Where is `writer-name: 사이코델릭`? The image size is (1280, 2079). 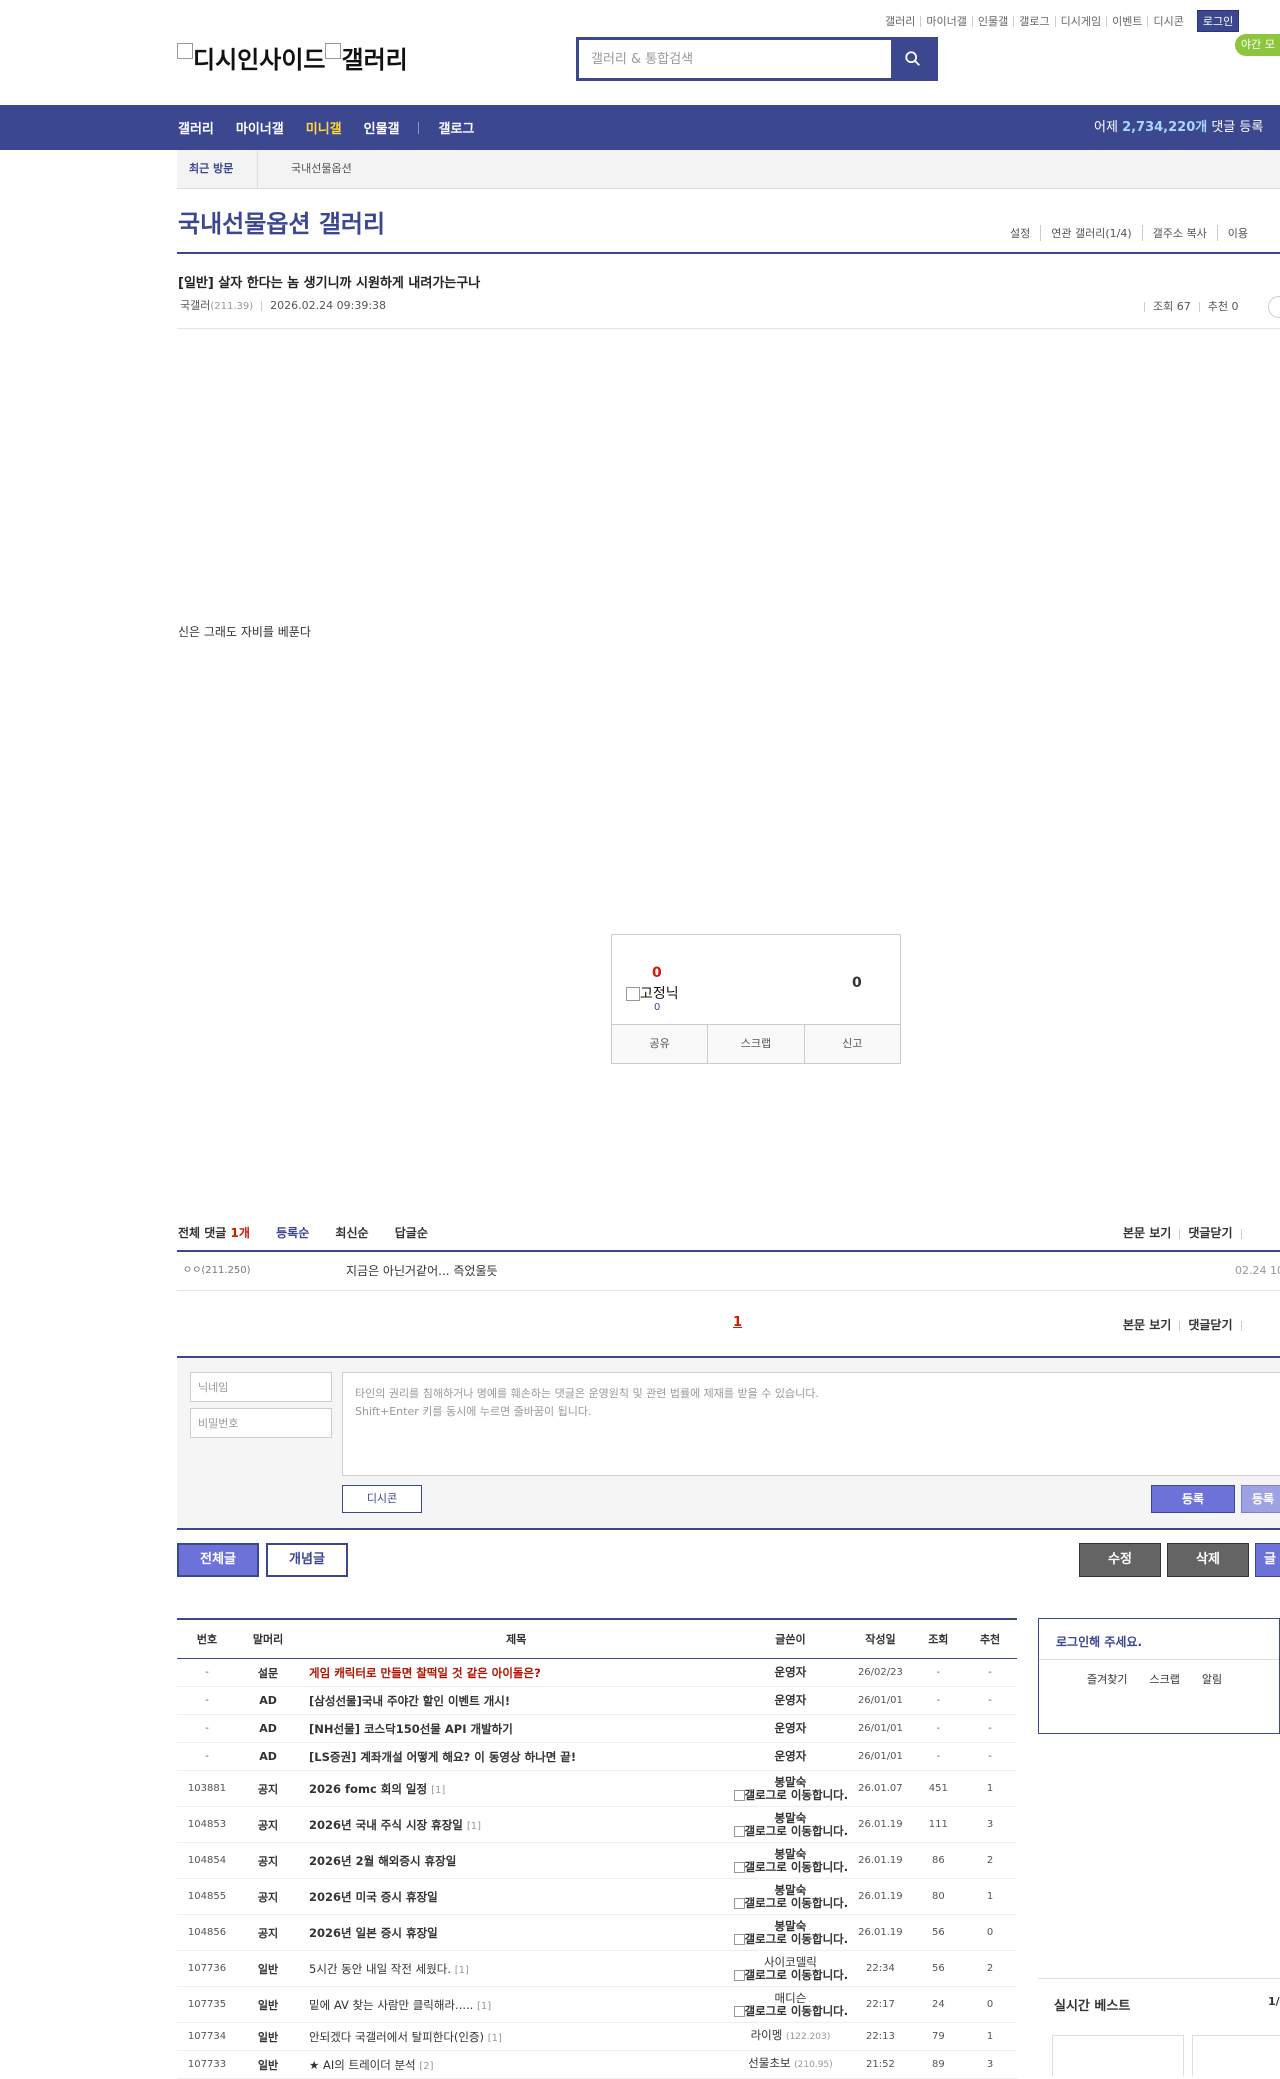 writer-name: 사이코델릭 is located at coordinates (790, 1962).